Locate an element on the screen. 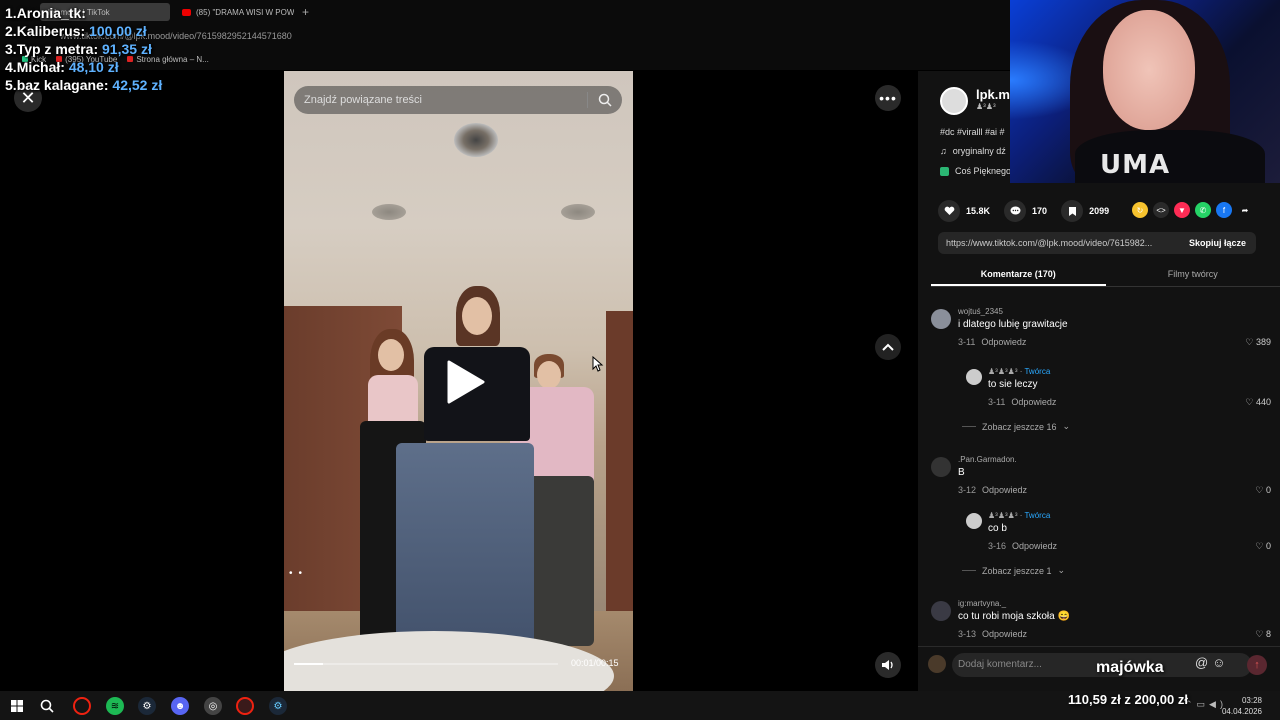 The height and width of the screenshot is (720, 1280). comment-date: 3-12 is located at coordinates (967, 490).